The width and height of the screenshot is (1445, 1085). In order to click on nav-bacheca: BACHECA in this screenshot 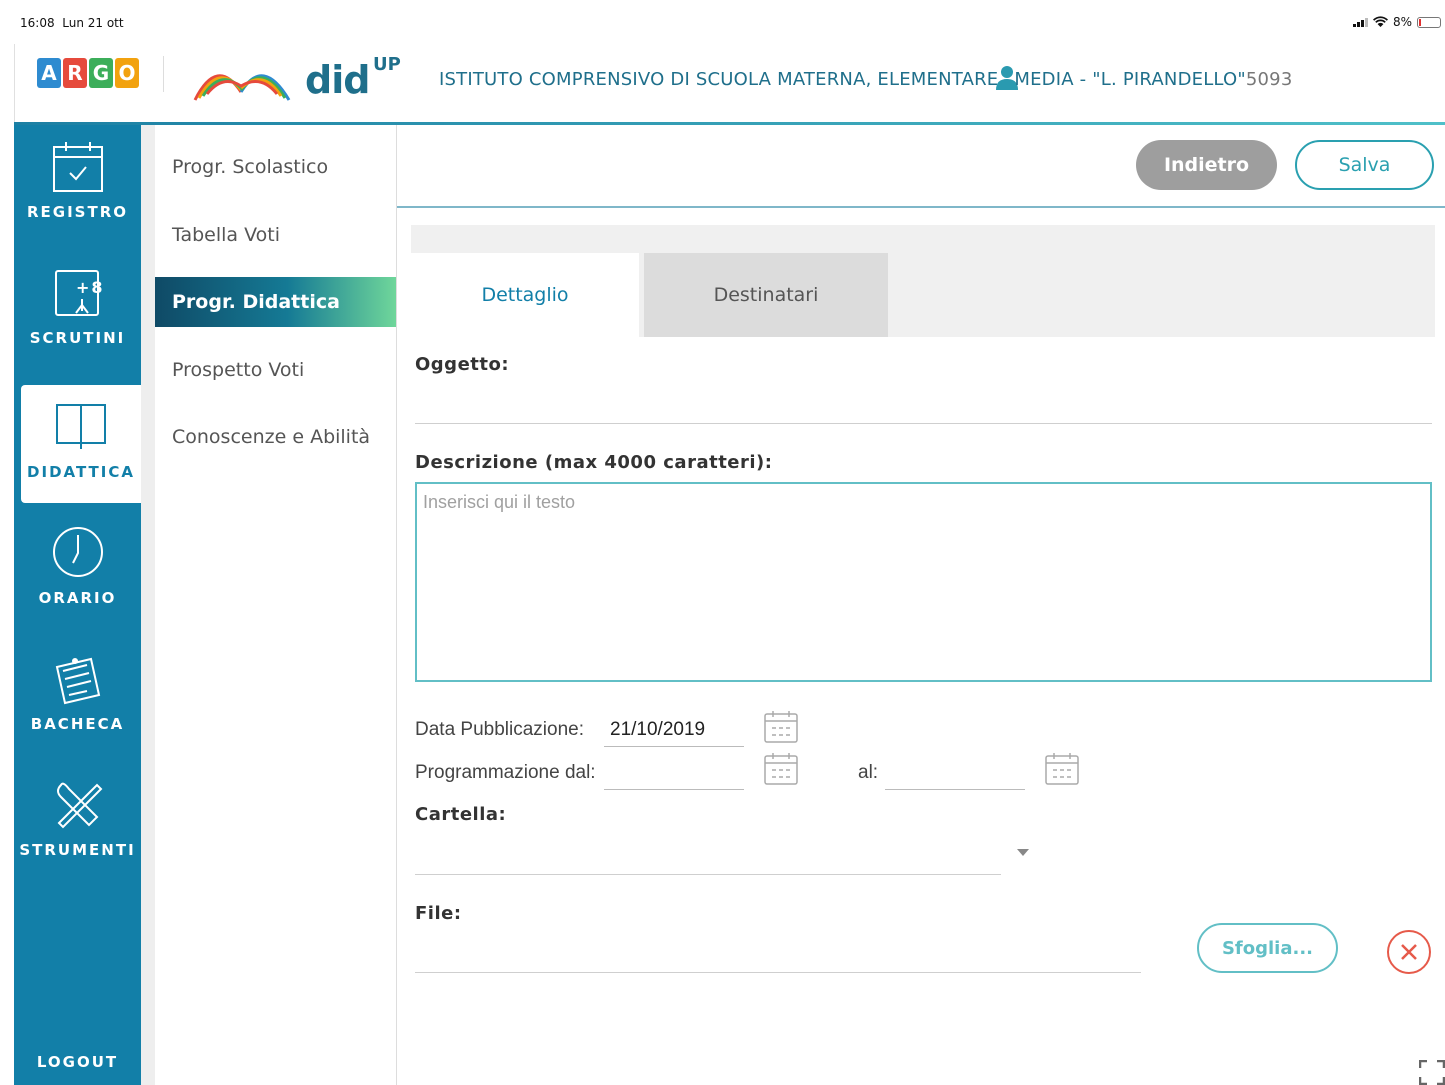, I will do `click(77, 696)`.